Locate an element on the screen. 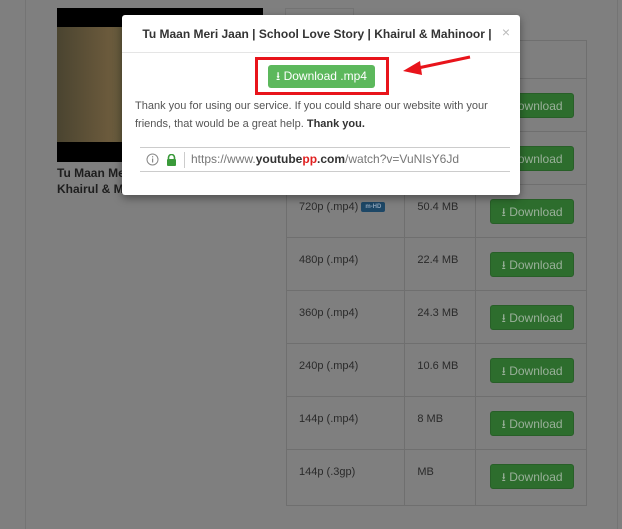  red-arrow-annotation is located at coordinates (437, 65).